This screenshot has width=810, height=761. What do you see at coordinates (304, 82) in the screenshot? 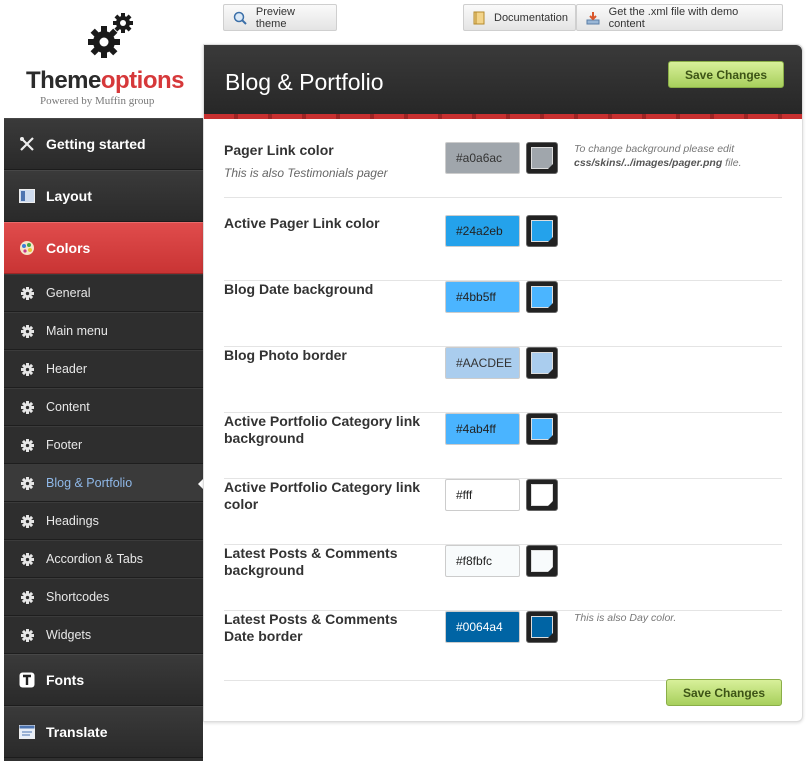
I see `page-title: Blog & Portfolio` at bounding box center [304, 82].